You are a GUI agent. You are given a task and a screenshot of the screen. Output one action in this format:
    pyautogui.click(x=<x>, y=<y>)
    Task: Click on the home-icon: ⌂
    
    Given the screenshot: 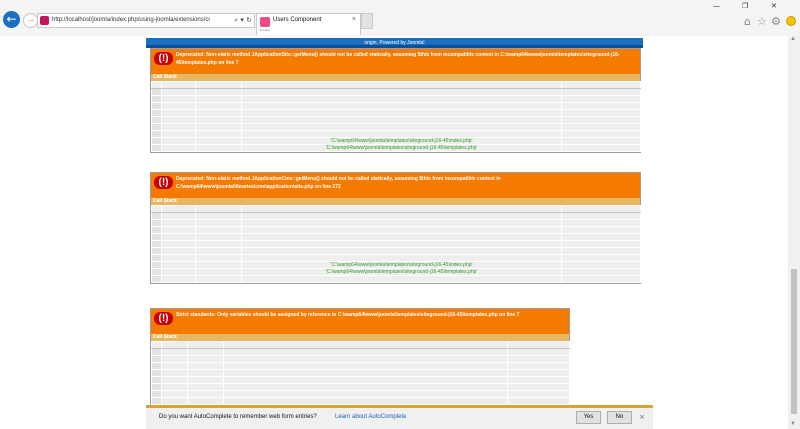 What is the action you would take?
    pyautogui.click(x=747, y=21)
    